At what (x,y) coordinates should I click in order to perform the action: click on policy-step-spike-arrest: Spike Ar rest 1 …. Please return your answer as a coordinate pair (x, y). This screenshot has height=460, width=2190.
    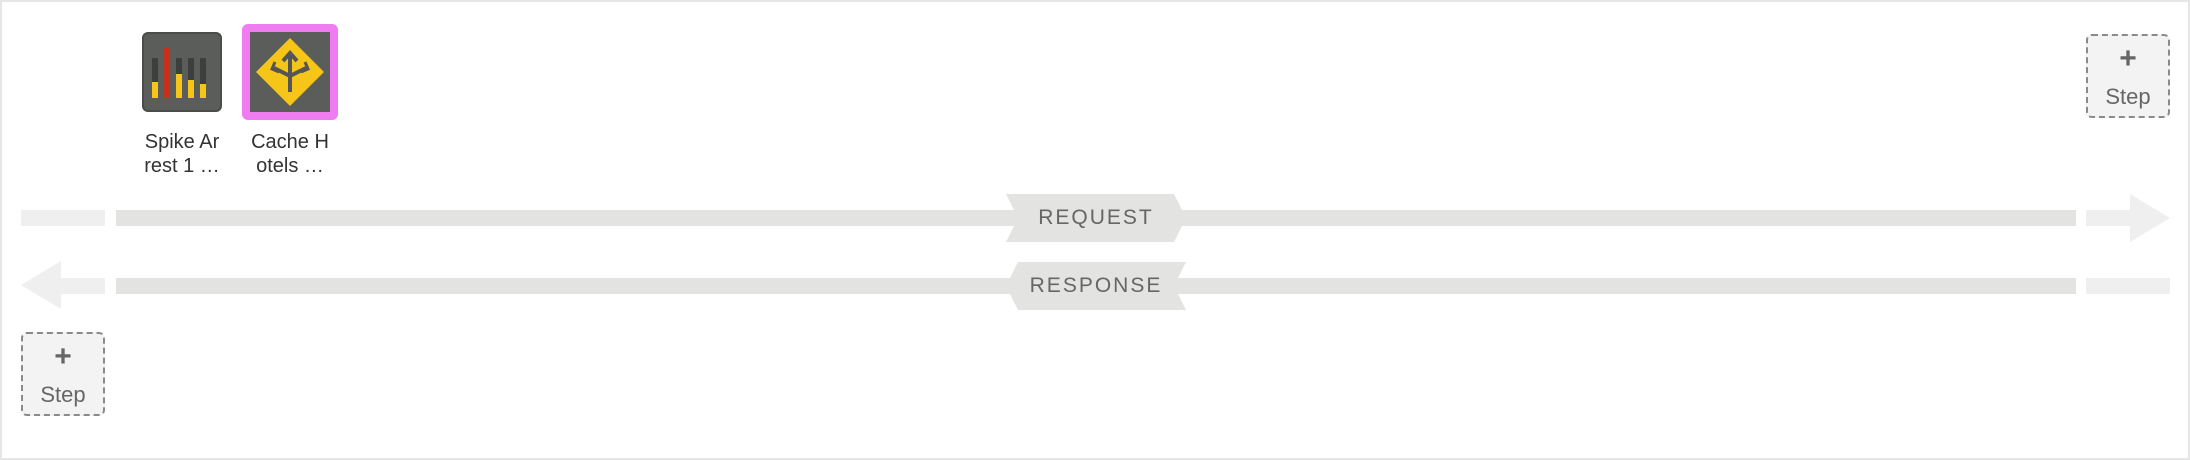
    Looking at the image, I should click on (182, 105).